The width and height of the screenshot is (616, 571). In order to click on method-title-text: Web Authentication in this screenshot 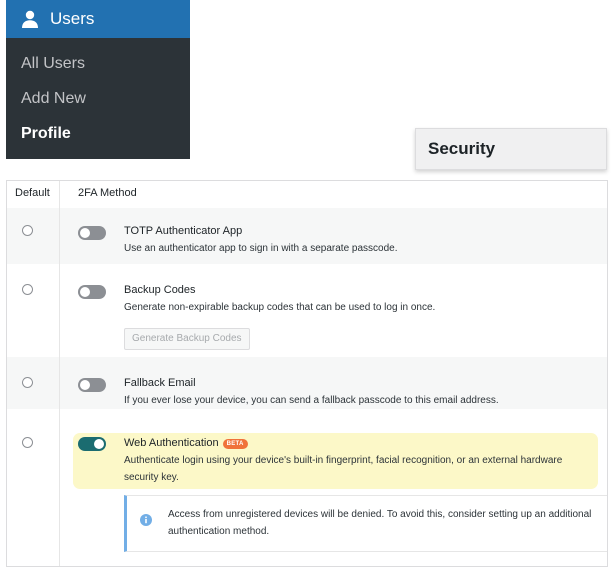, I will do `click(171, 443)`.